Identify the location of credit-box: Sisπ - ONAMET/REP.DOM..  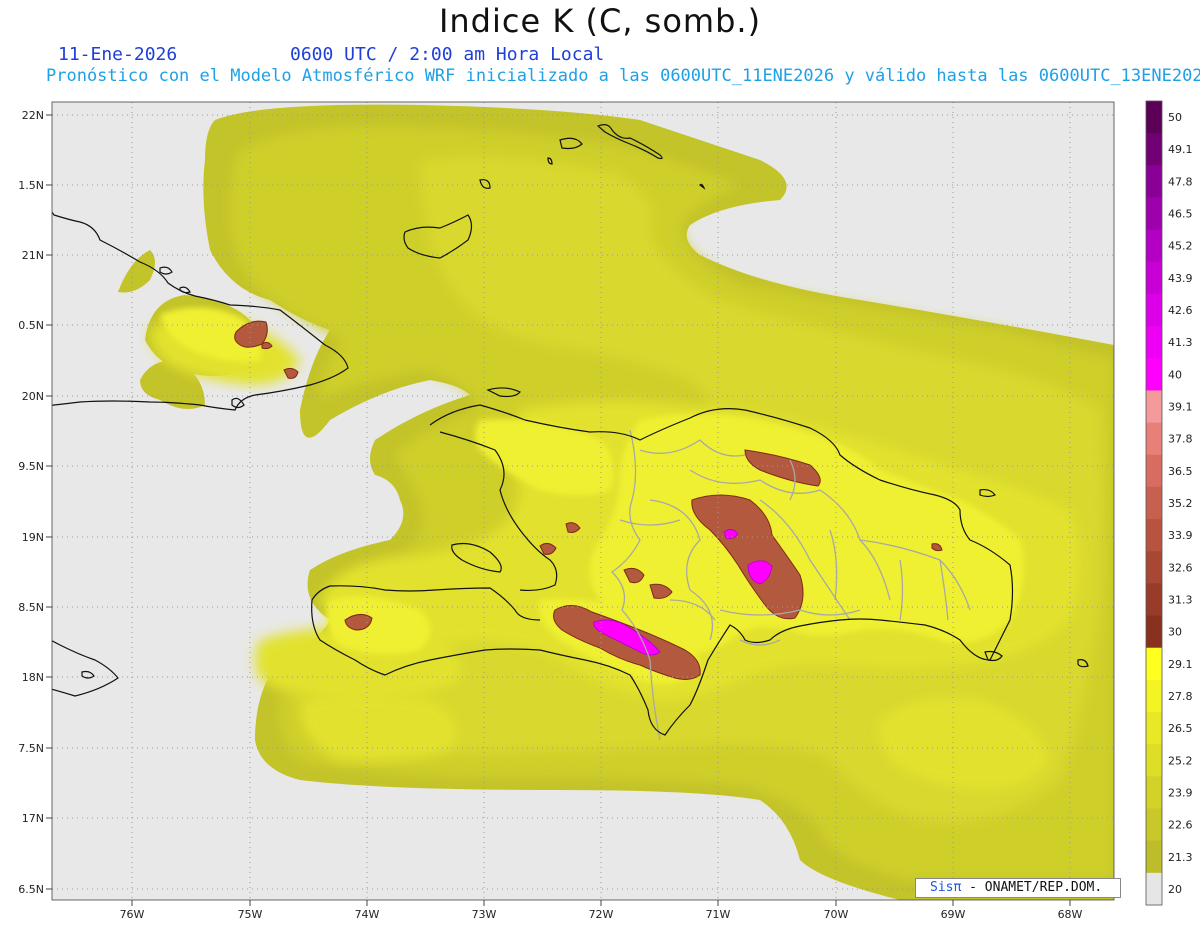
(1018, 888).